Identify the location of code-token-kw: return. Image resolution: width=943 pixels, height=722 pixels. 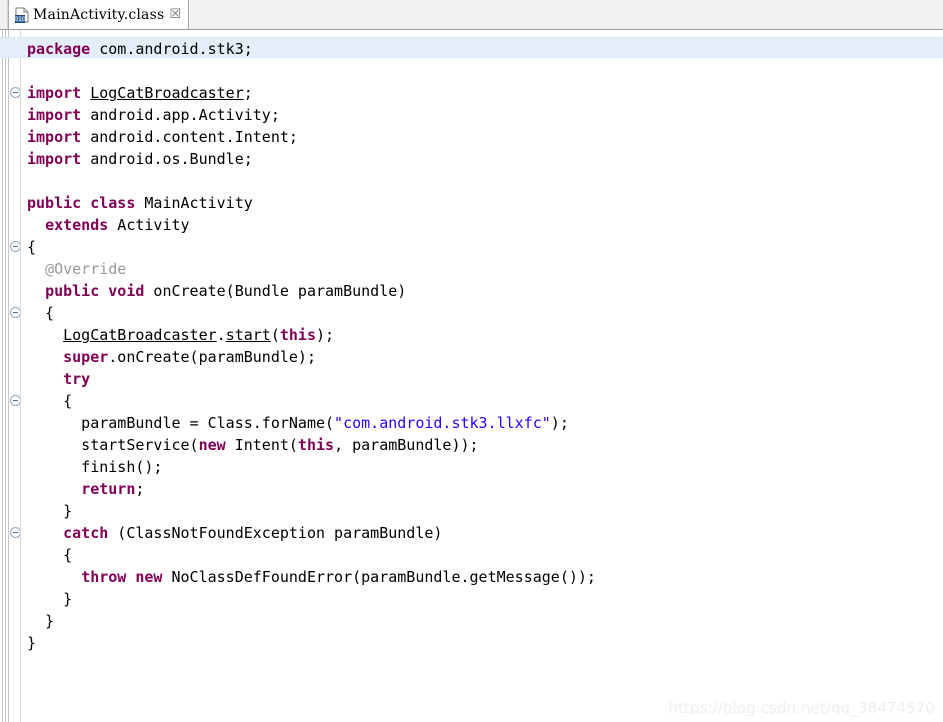
(108, 489).